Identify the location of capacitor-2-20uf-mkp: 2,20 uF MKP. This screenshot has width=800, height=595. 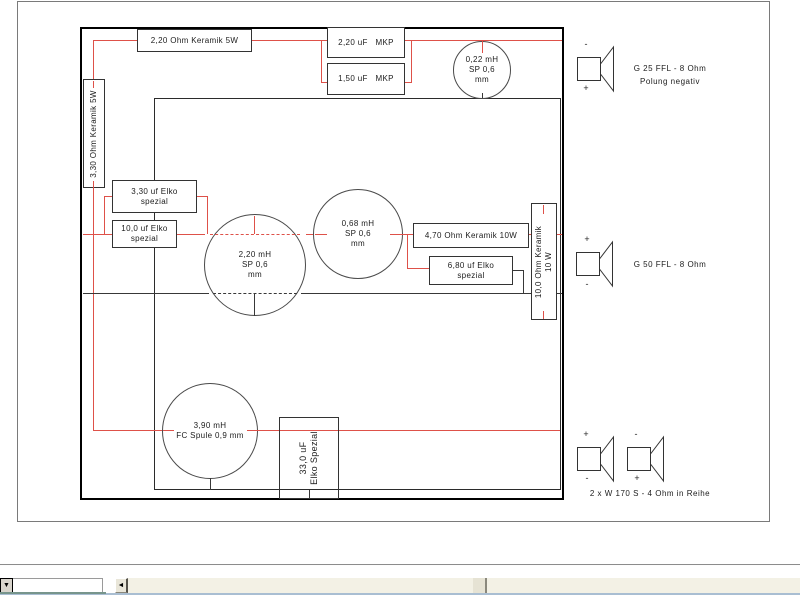
(366, 42).